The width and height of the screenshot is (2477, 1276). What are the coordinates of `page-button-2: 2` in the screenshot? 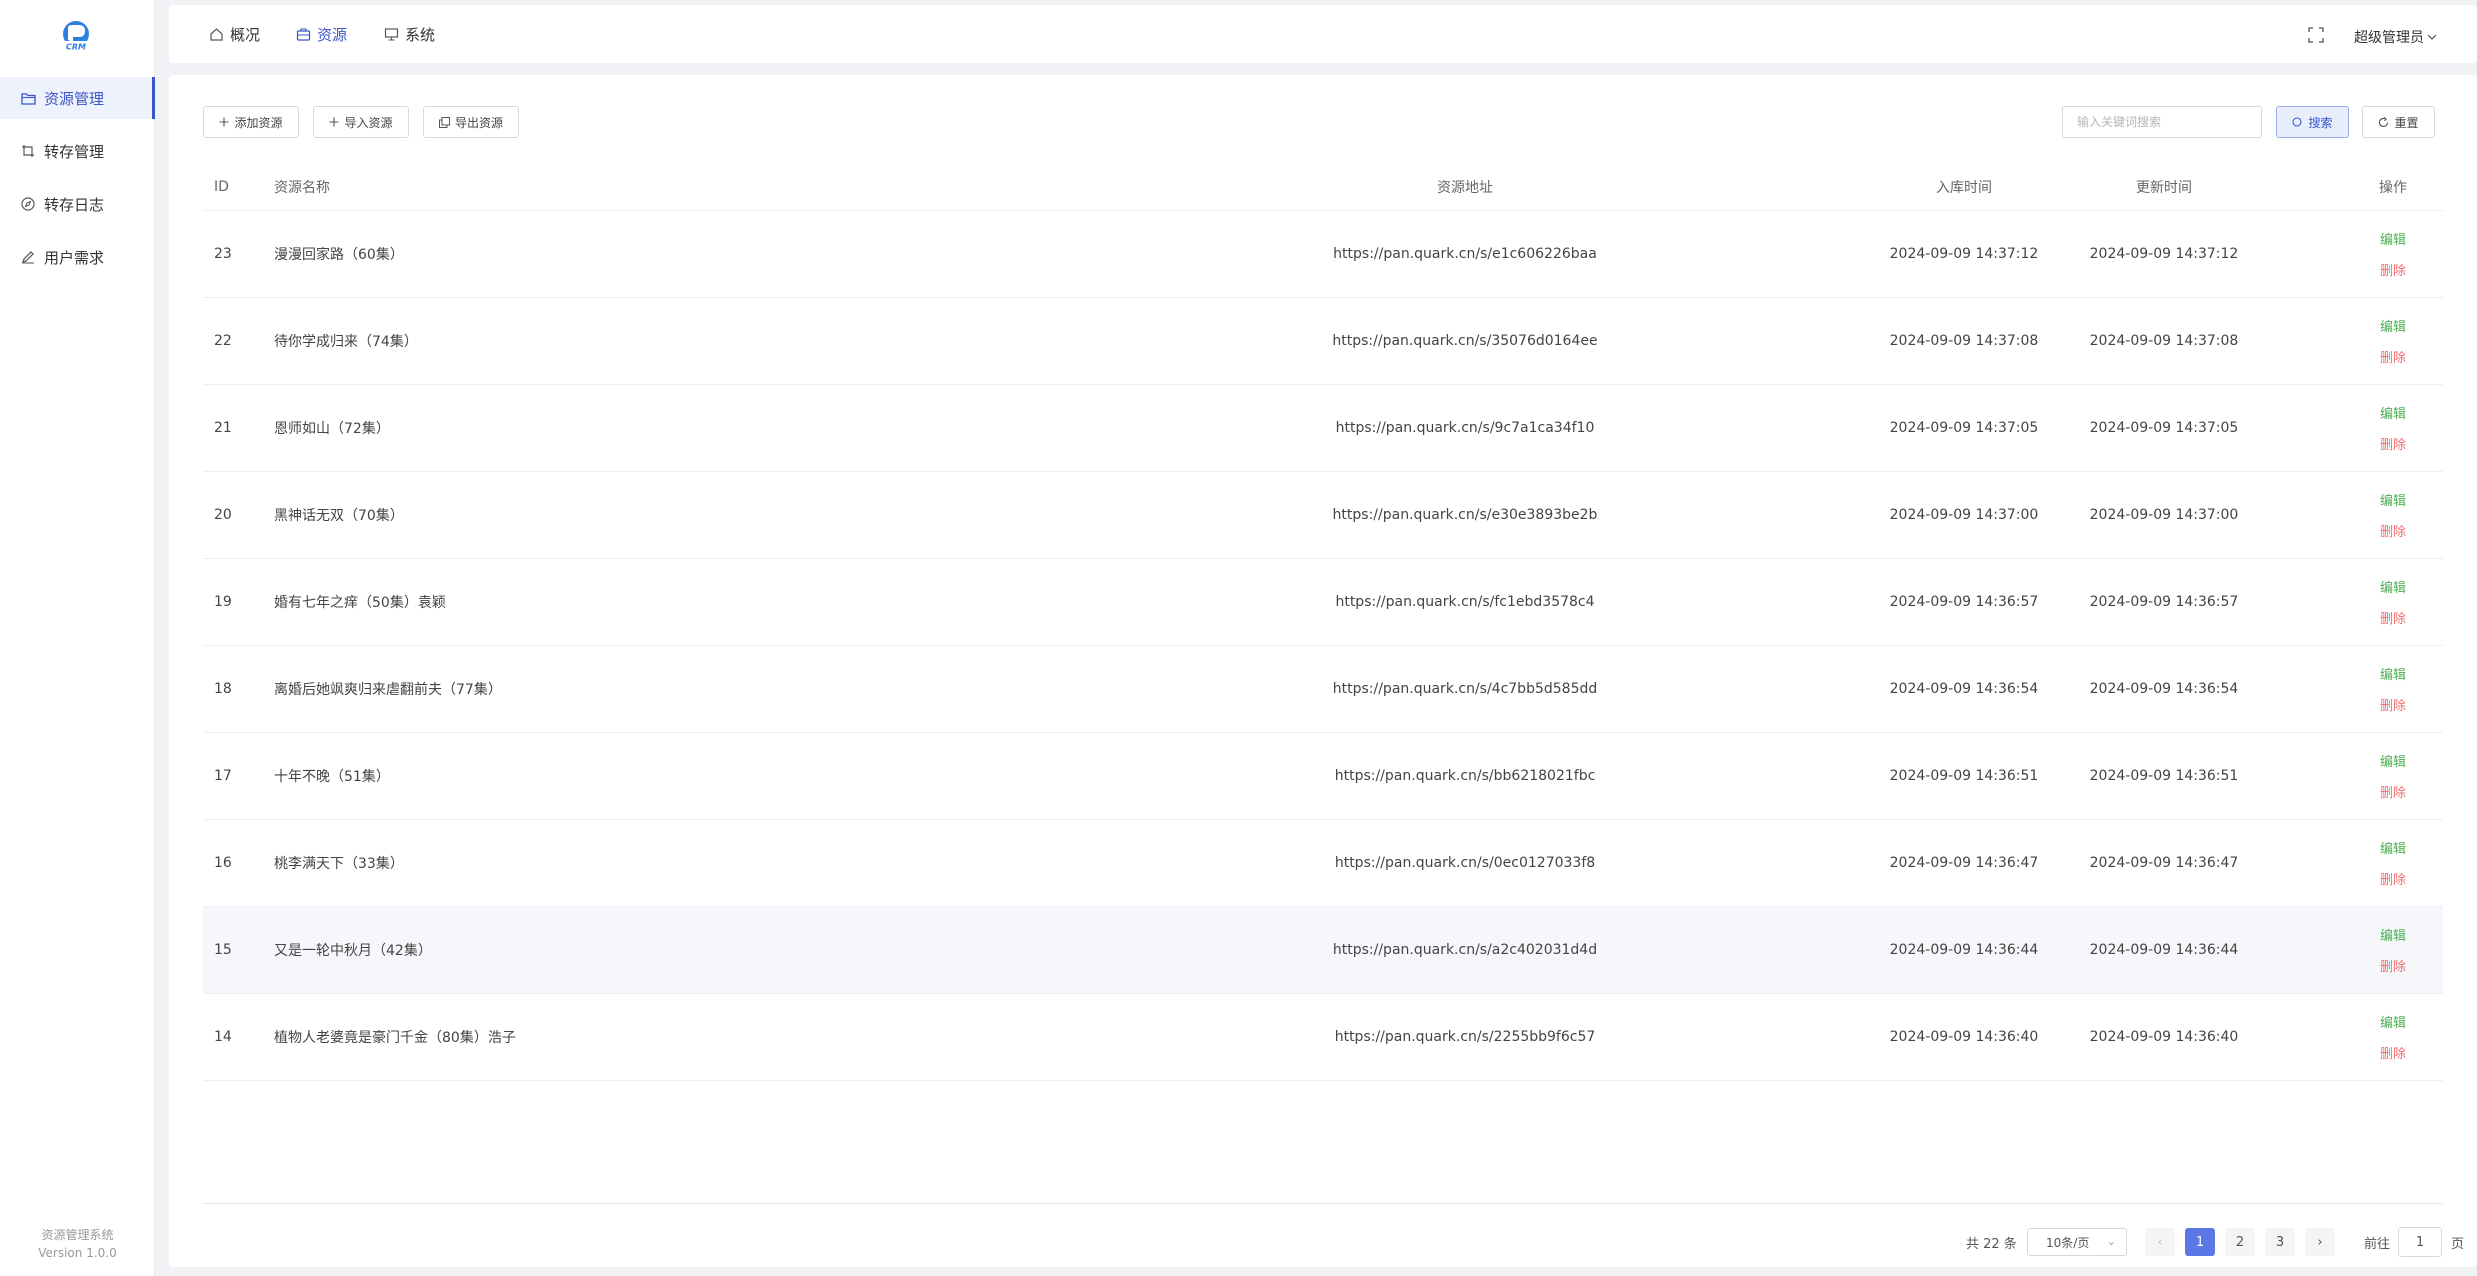 It's located at (2240, 1242).